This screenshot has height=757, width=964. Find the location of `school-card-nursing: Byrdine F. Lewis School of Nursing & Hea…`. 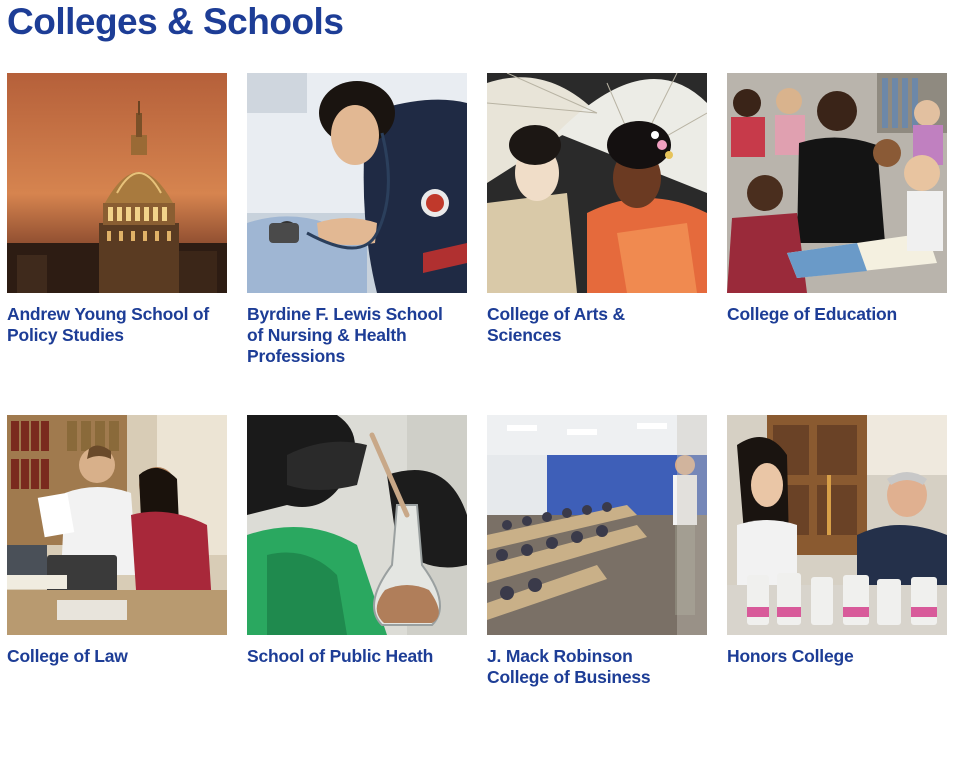

school-card-nursing: Byrdine F. Lewis School of Nursing & Hea… is located at coordinates (357, 244).